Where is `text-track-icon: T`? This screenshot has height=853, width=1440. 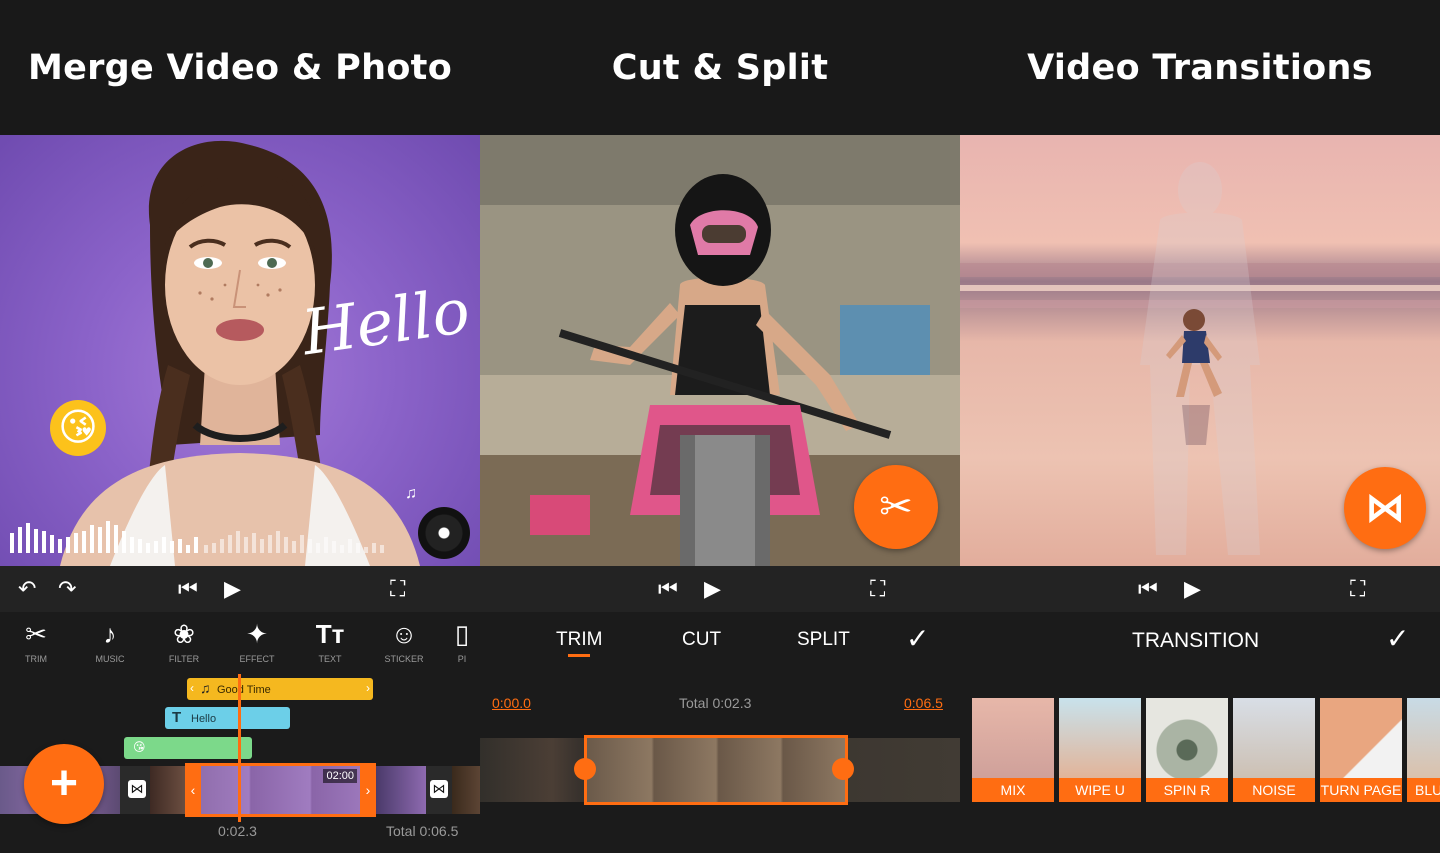 text-track-icon: T is located at coordinates (177, 717).